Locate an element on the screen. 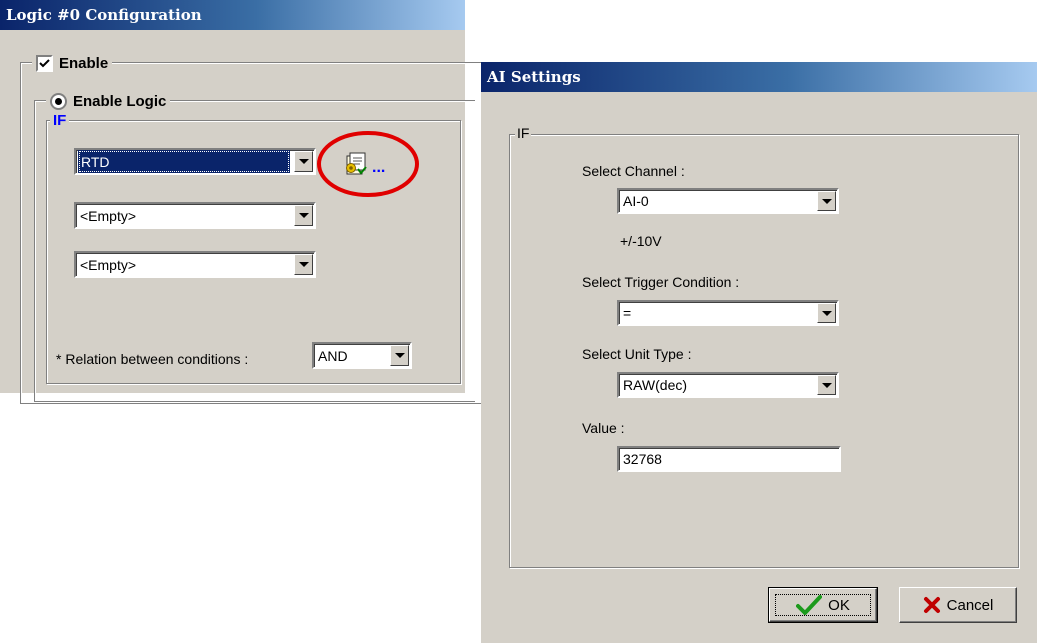  relation-value: AND is located at coordinates (333, 355).